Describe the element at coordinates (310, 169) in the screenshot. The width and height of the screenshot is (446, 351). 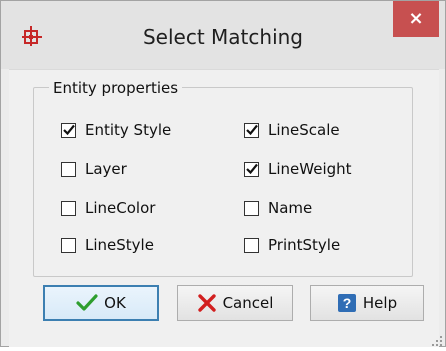
I see `checkbox-label: LineWeight` at that location.